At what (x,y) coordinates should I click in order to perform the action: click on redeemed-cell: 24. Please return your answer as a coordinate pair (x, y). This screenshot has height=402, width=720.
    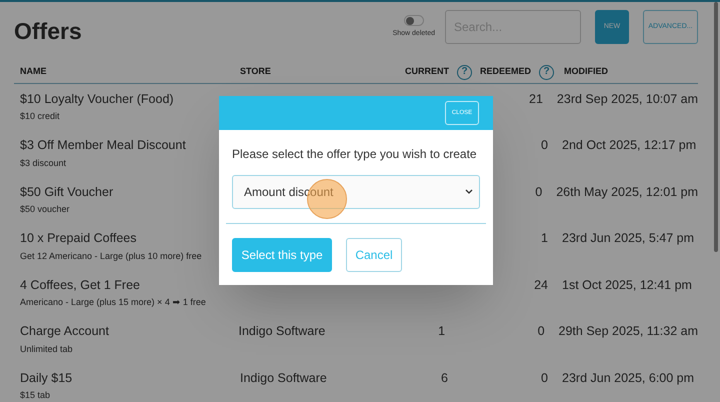
    Looking at the image, I should click on (541, 285).